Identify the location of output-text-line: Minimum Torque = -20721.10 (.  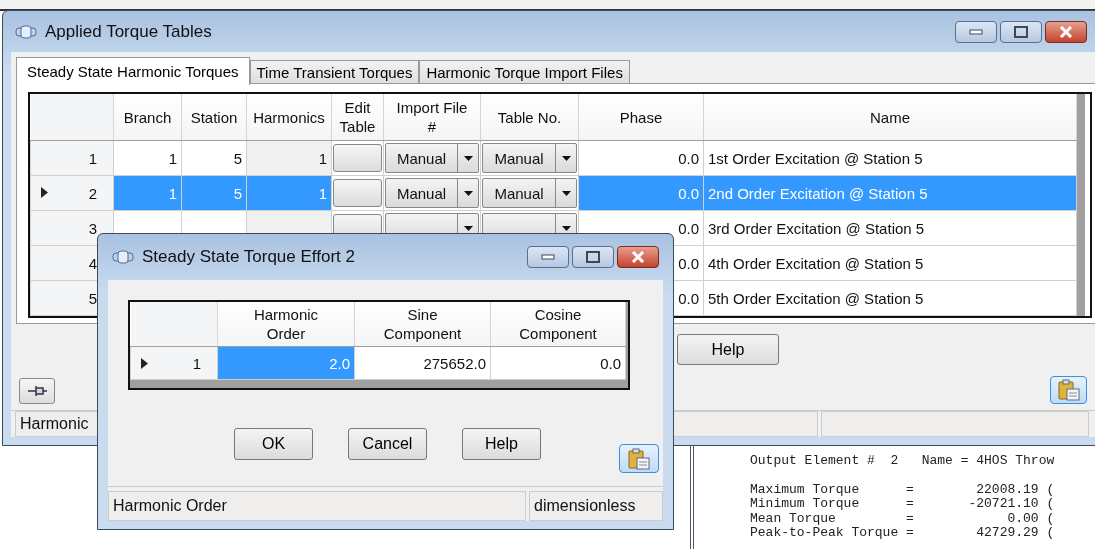
(903, 504).